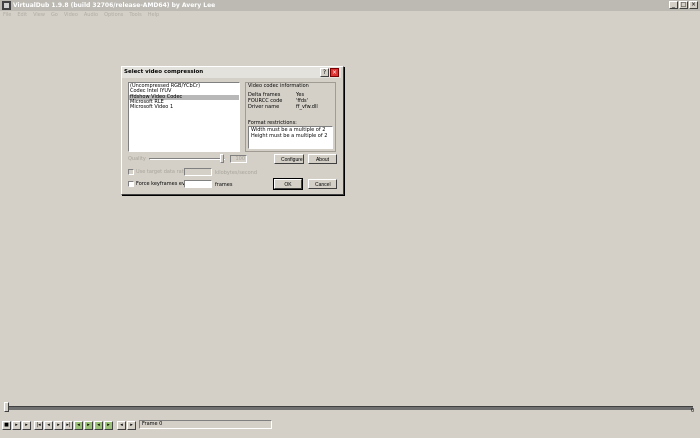 The width and height of the screenshot is (700, 438). What do you see at coordinates (6, 407) in the screenshot?
I see `timeline-thumb` at bounding box center [6, 407].